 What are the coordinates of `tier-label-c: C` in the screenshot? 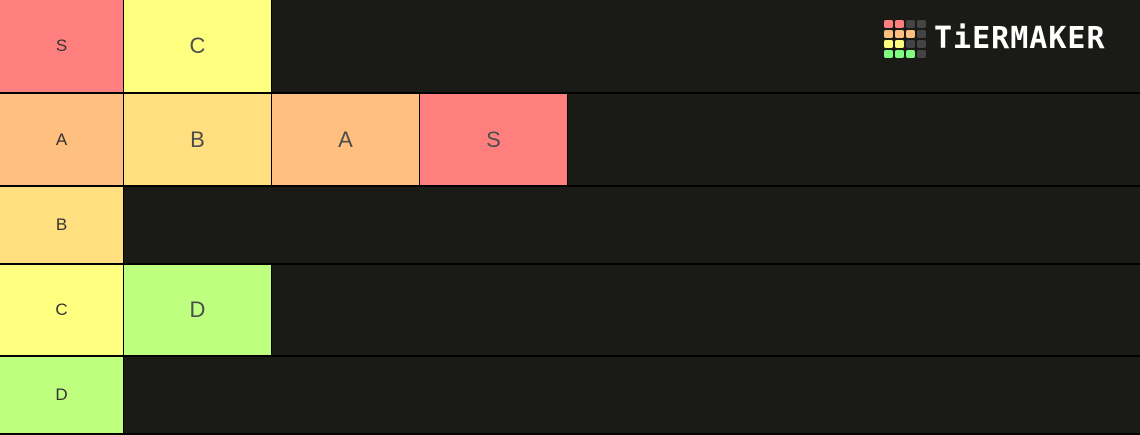 It's located at (62, 310).